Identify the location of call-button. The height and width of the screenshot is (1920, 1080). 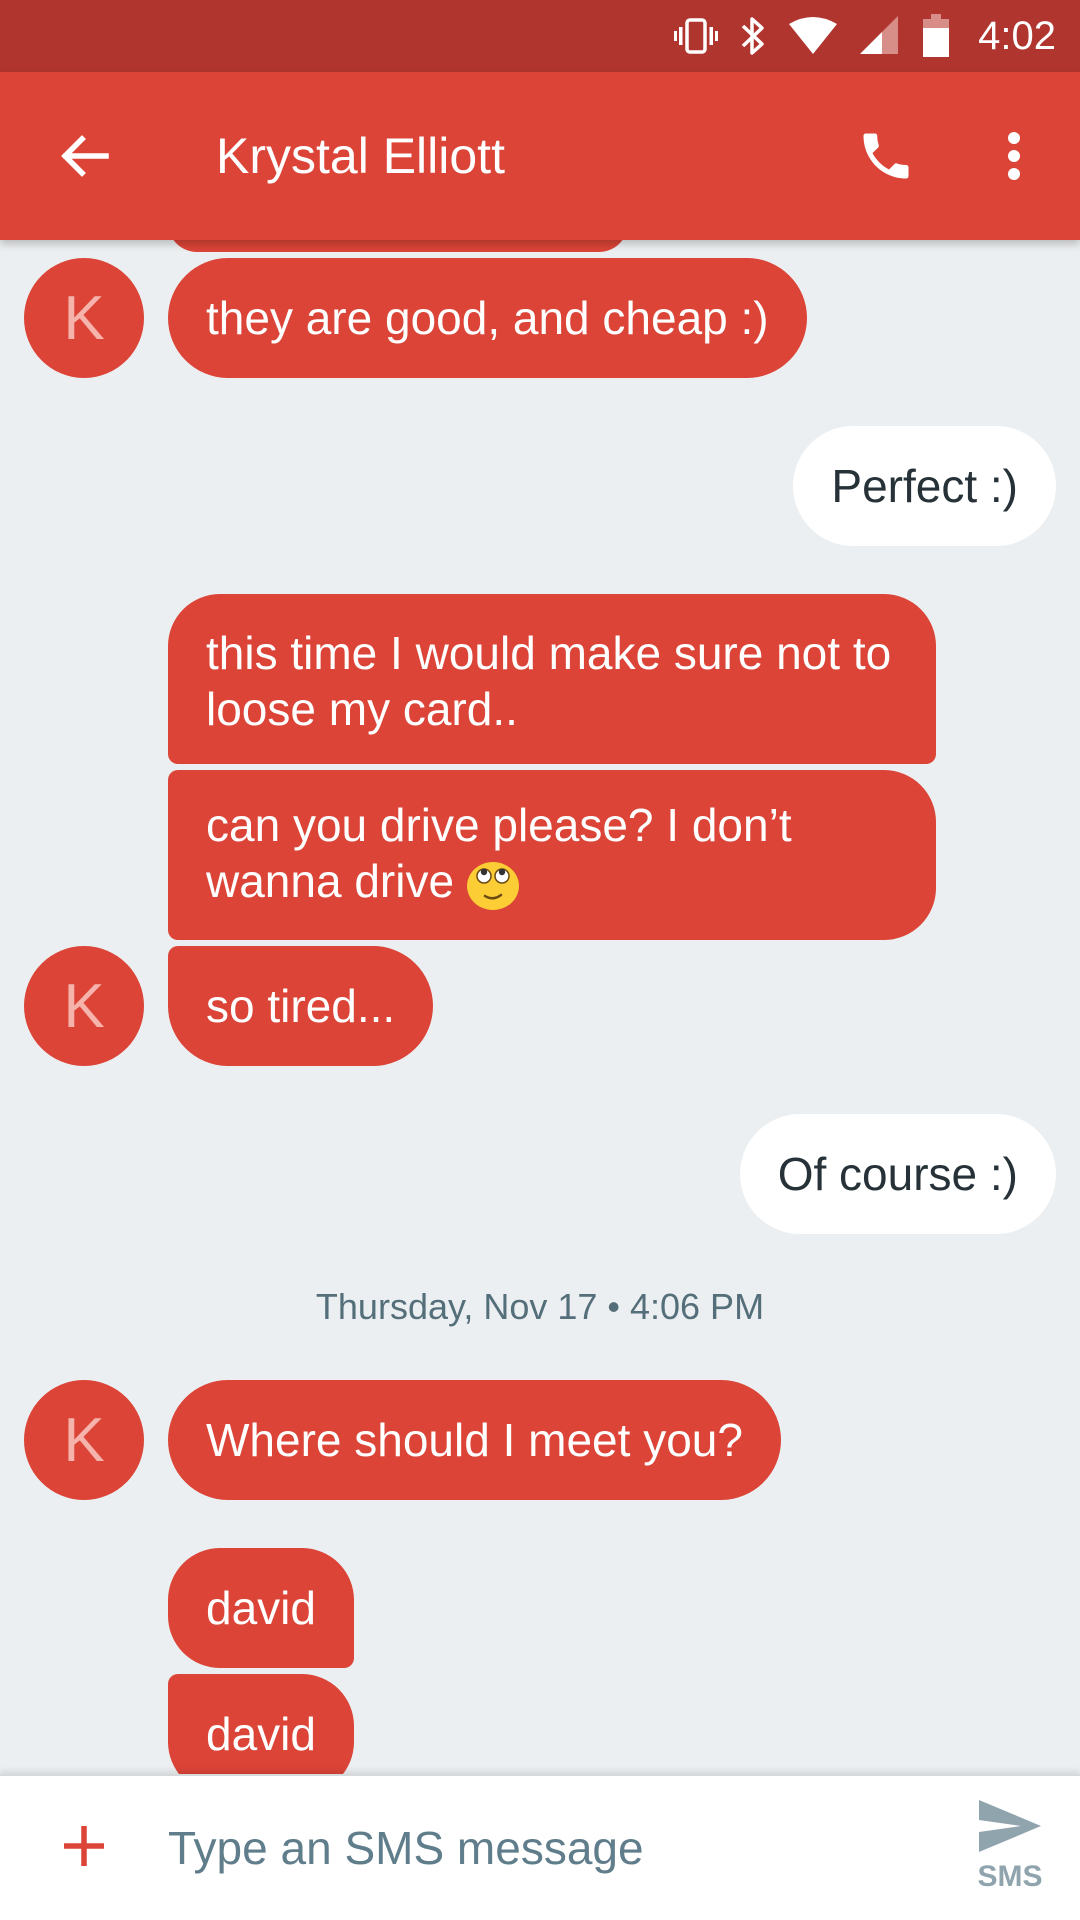
(886, 156).